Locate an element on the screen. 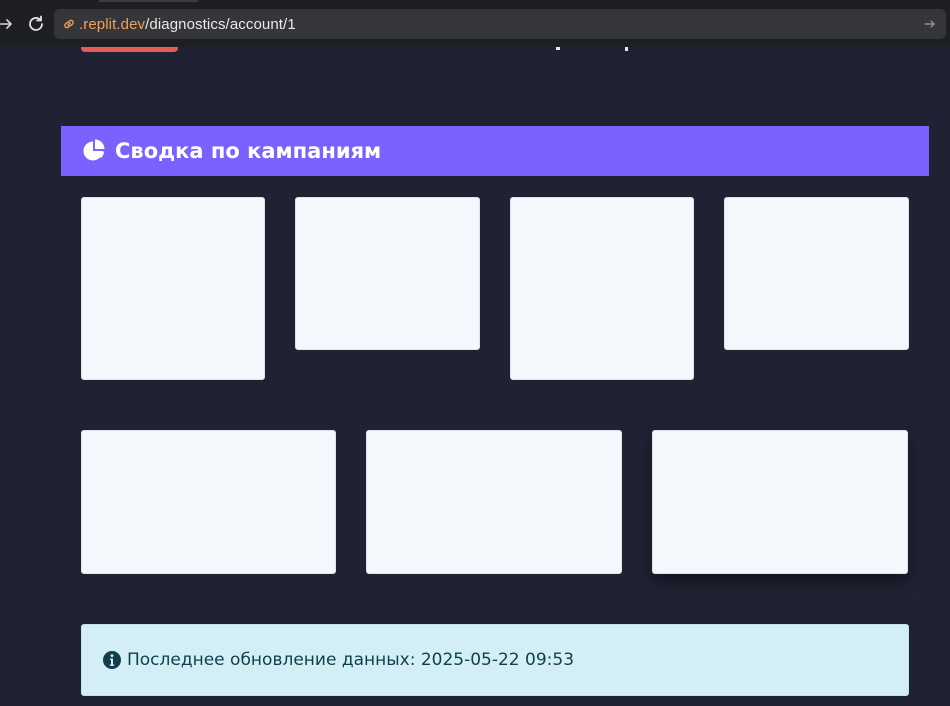 This screenshot has height=706, width=950. campaign-summary-header: Сводка по кампаниям is located at coordinates (495, 151).